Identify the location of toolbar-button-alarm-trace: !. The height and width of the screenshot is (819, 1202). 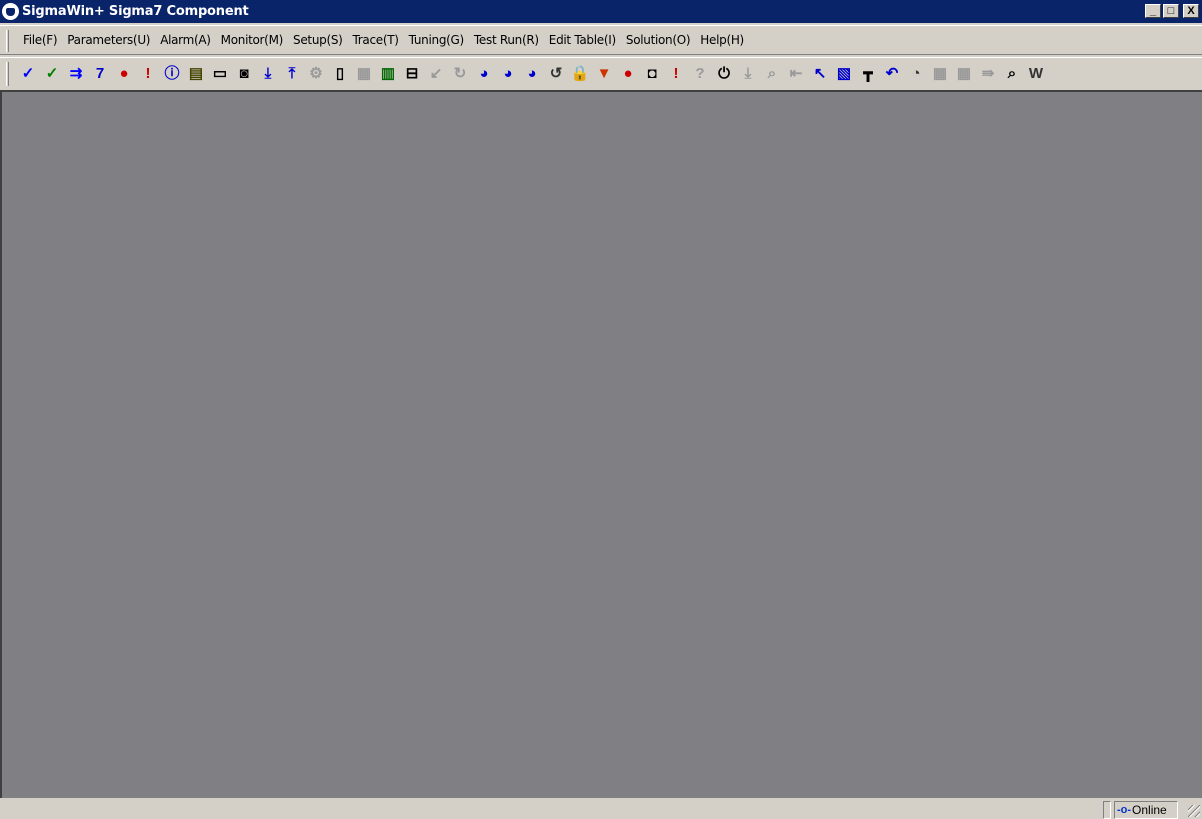
(148, 74).